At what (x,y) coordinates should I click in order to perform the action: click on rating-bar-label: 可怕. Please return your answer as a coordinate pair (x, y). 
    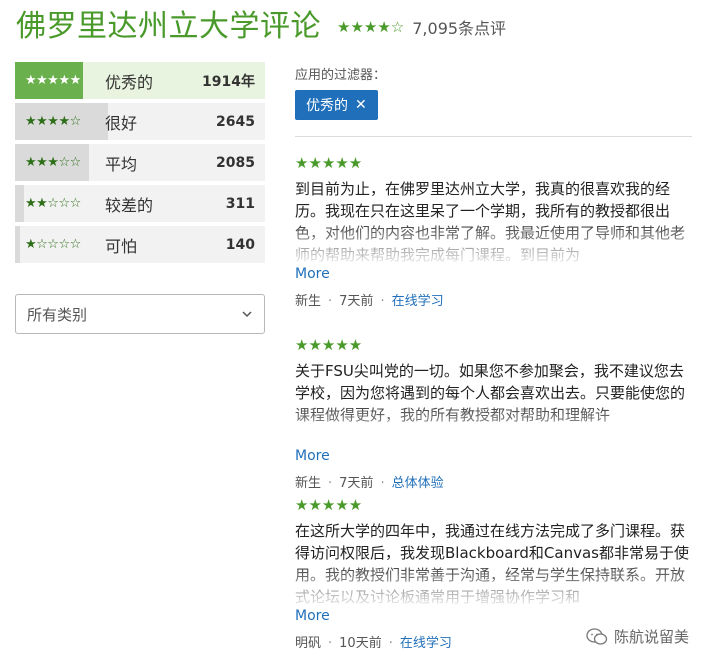
    Looking at the image, I should click on (121, 246).